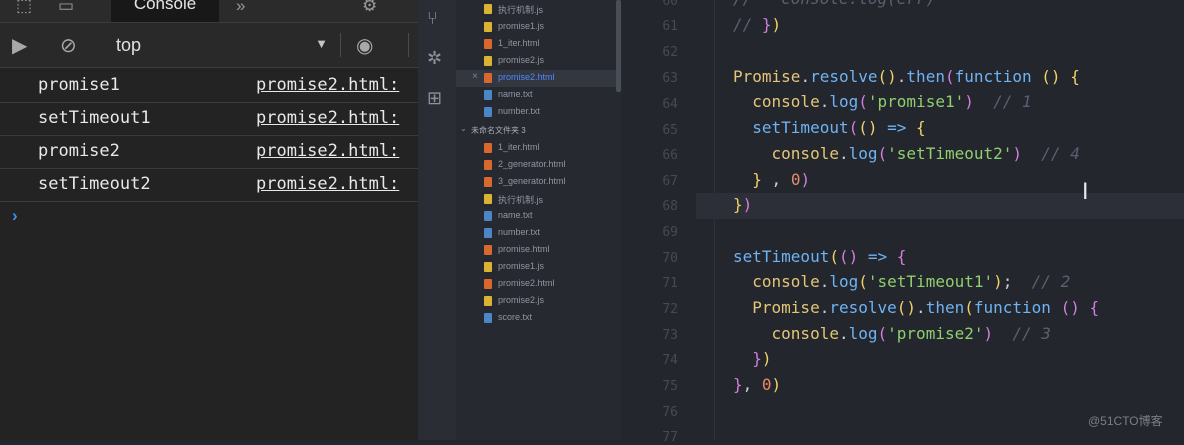  I want to click on code-token: =>, so click(877, 256).